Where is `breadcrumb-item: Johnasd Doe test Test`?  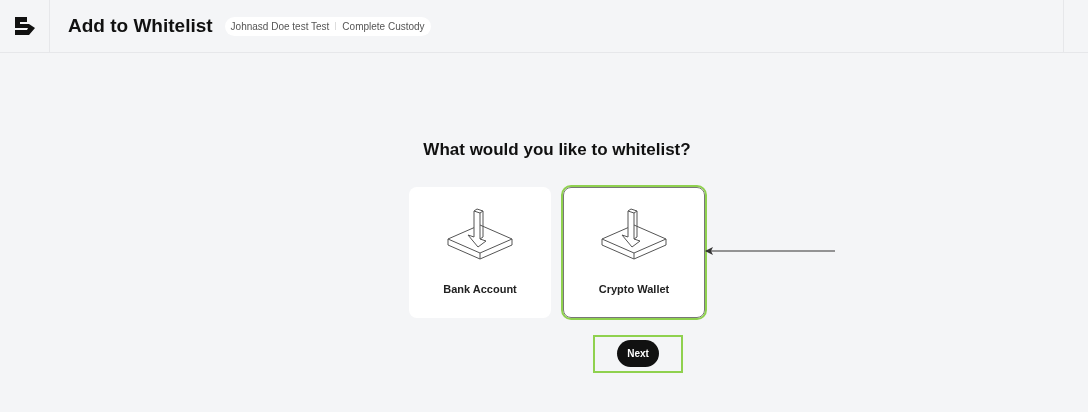
breadcrumb-item: Johnasd Doe test Test is located at coordinates (280, 26).